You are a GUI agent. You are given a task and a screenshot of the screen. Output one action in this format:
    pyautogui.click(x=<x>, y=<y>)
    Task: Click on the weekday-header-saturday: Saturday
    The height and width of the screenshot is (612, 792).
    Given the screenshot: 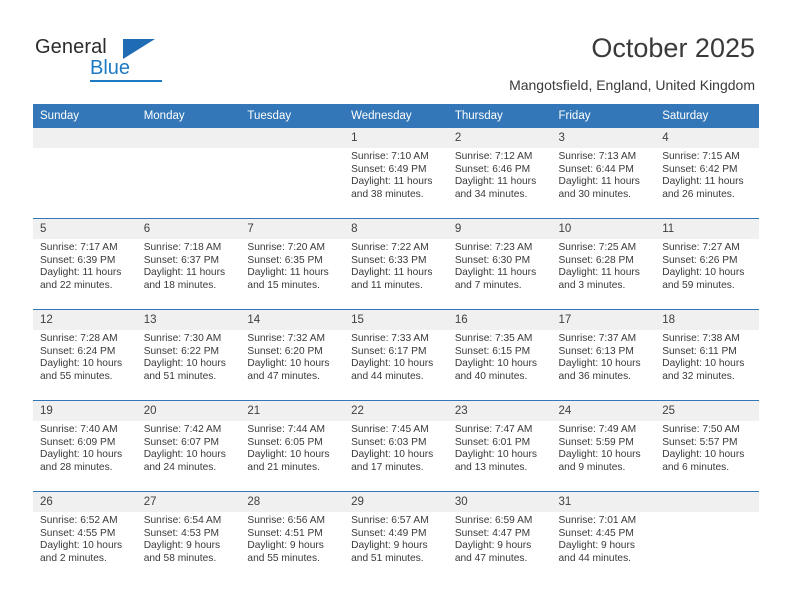 What is the action you would take?
    pyautogui.click(x=707, y=116)
    